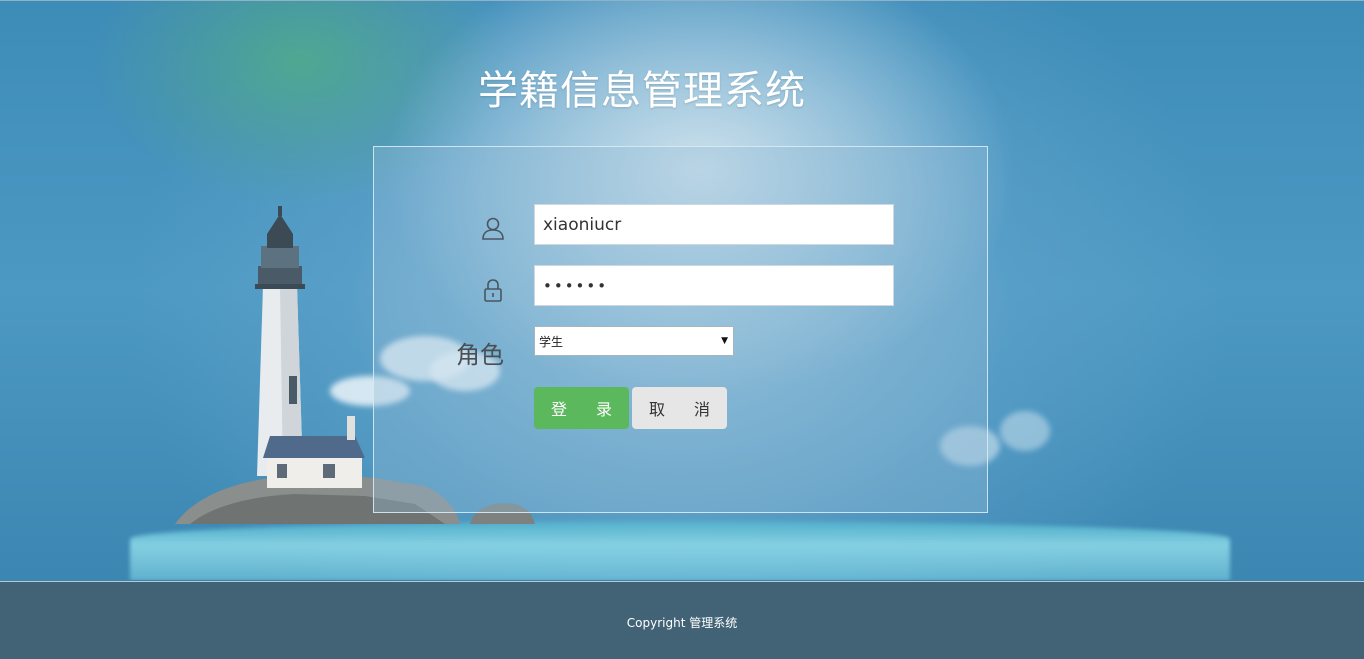 This screenshot has height=659, width=1364. What do you see at coordinates (551, 341) in the screenshot?
I see `role-select-value: 学生` at bounding box center [551, 341].